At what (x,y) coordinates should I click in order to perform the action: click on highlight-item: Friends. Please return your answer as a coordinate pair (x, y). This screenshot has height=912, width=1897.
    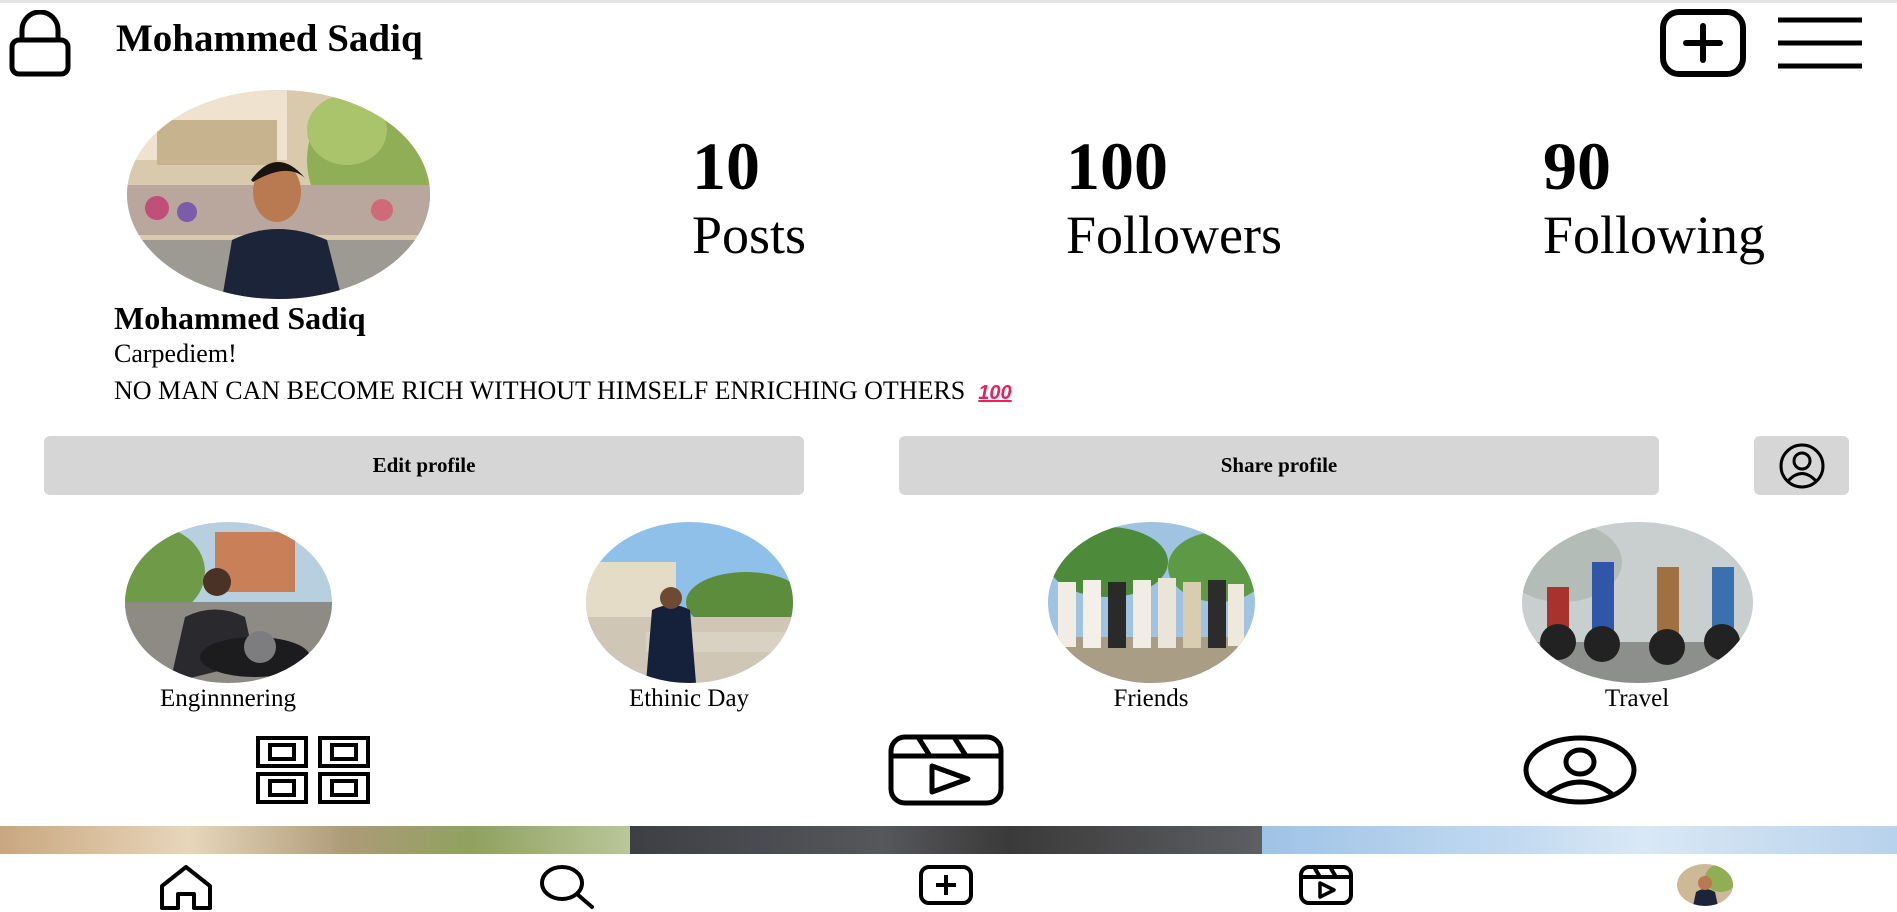
    Looking at the image, I should click on (1151, 617).